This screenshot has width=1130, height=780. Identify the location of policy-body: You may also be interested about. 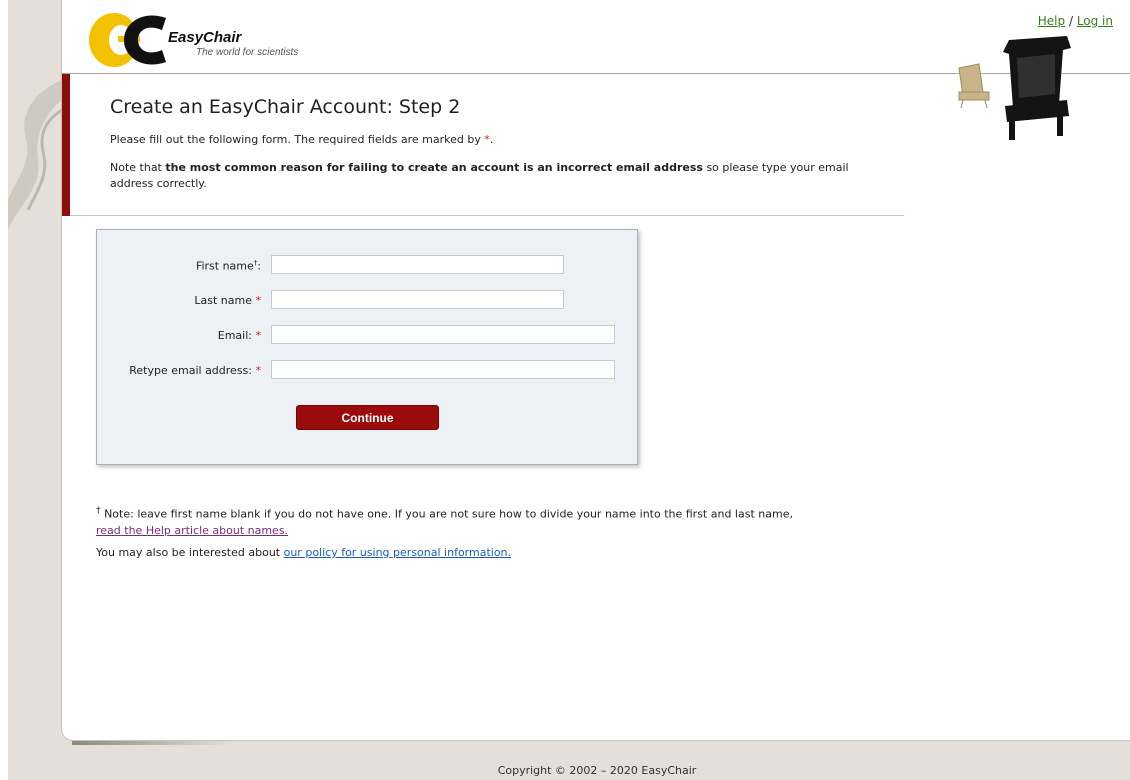
(188, 552).